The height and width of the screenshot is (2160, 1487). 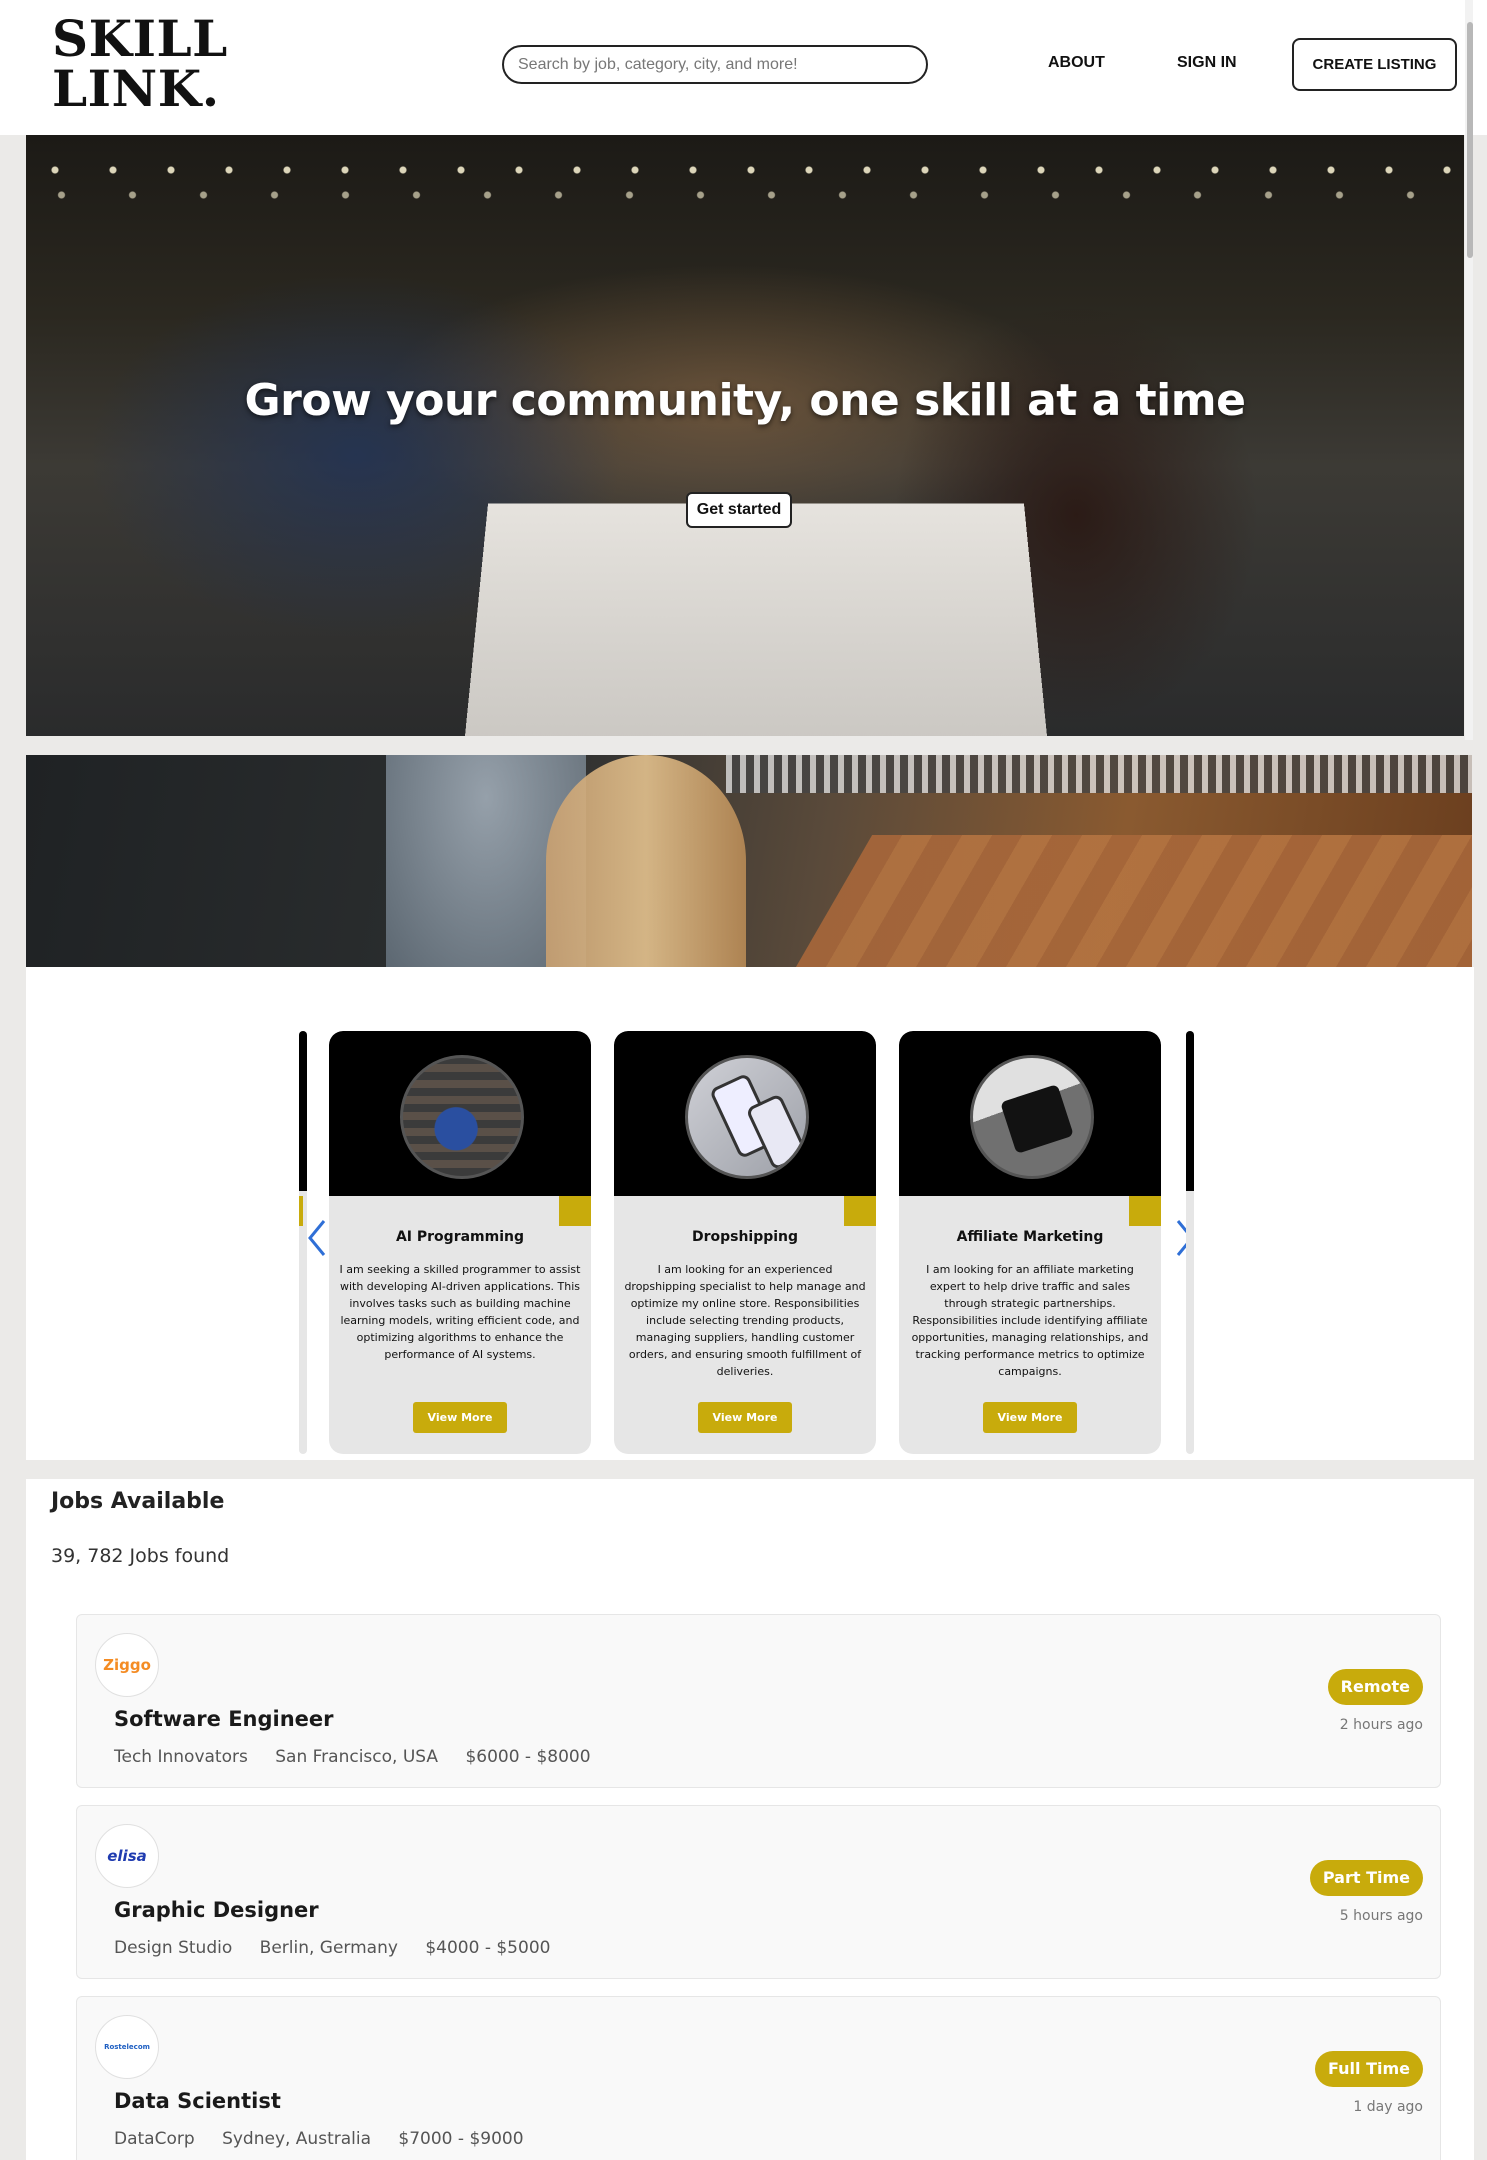 I want to click on carousel-prev-button, so click(x=318, y=1238).